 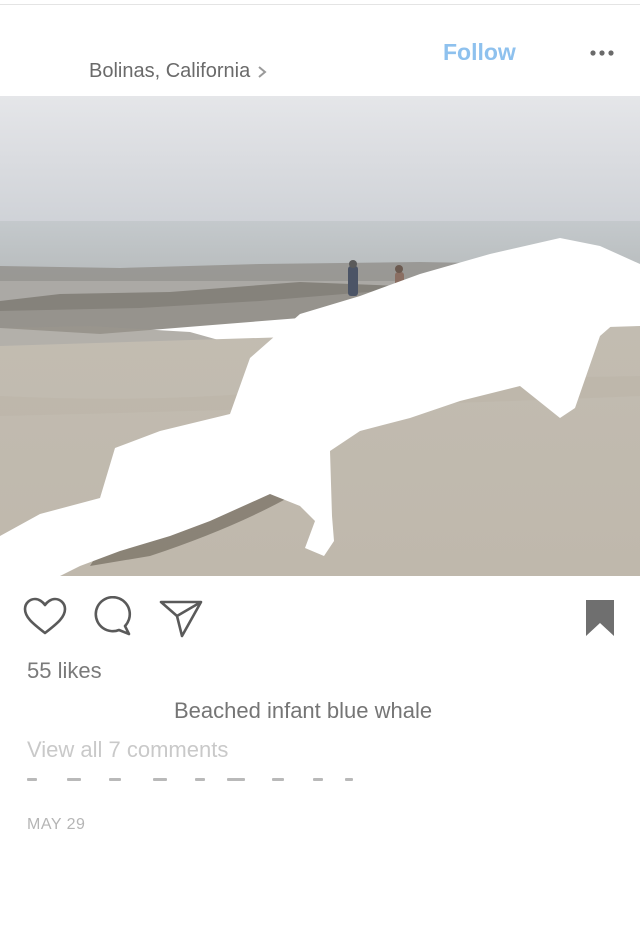 I want to click on bookmark-icon, so click(x=600, y=618).